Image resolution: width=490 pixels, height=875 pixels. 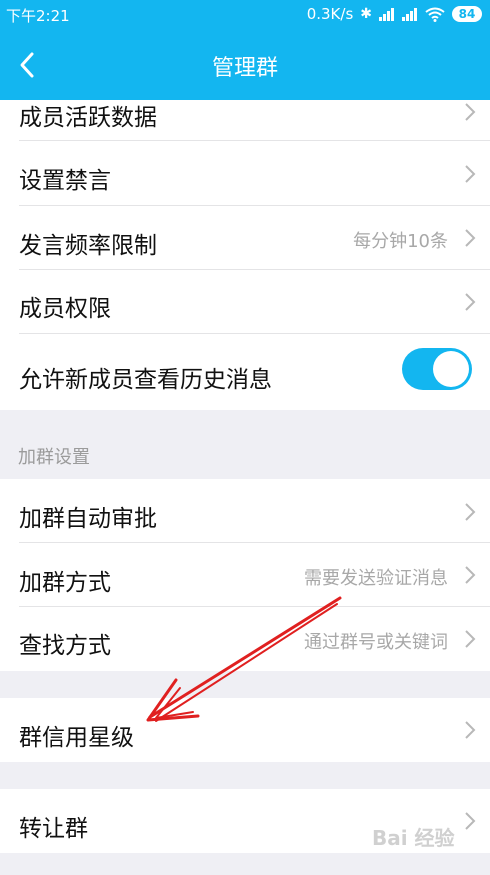 What do you see at coordinates (245, 14) in the screenshot?
I see `status-bar: 下午2:21 0.3K/s ✱ 84` at bounding box center [245, 14].